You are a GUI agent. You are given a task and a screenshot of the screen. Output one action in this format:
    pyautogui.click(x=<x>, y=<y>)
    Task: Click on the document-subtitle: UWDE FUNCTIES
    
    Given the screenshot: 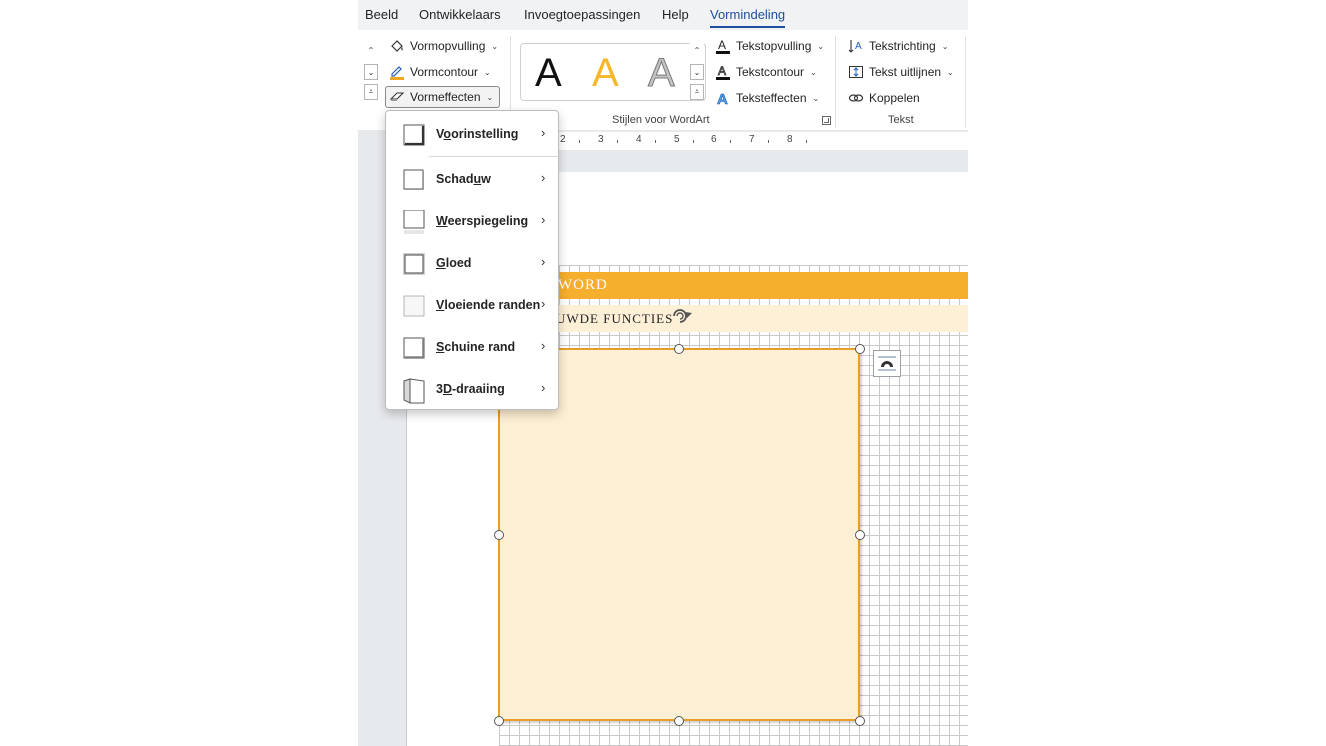 What is the action you would take?
    pyautogui.click(x=614, y=319)
    